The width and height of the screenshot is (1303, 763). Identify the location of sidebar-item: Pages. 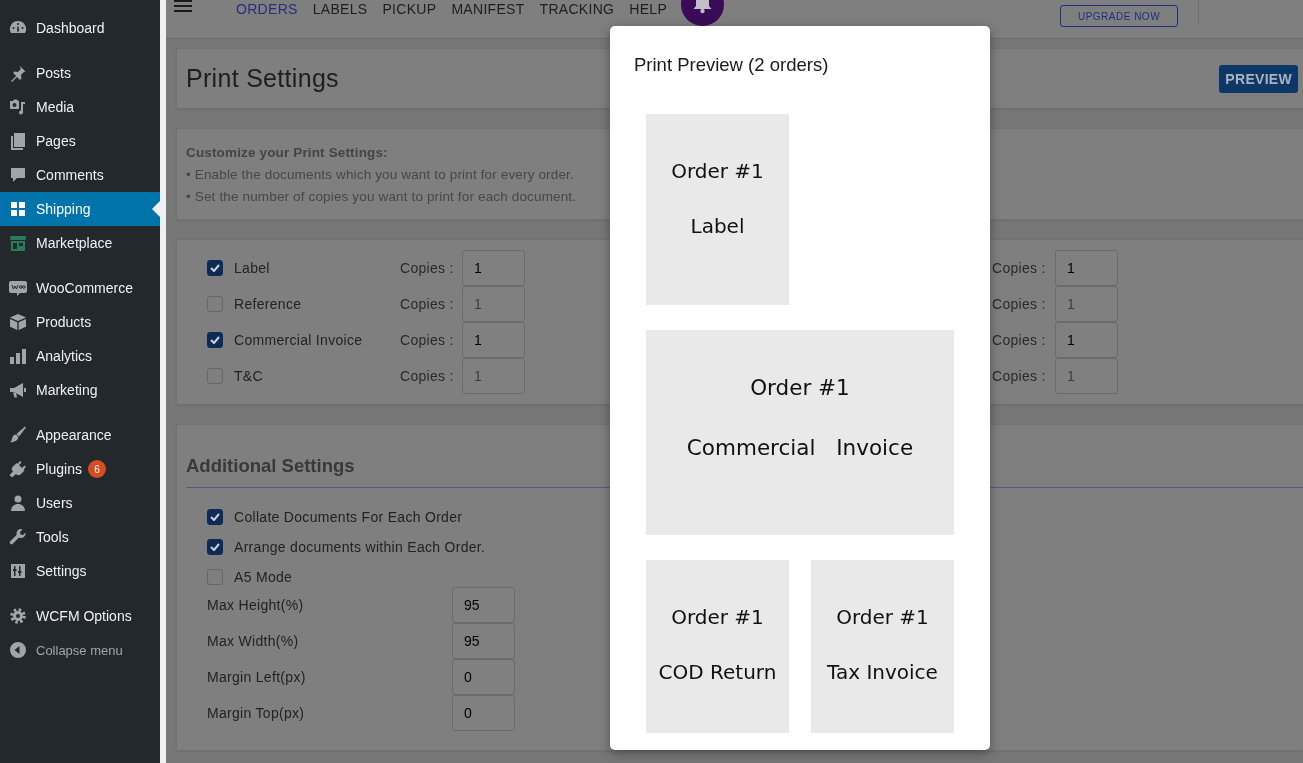
(80, 141).